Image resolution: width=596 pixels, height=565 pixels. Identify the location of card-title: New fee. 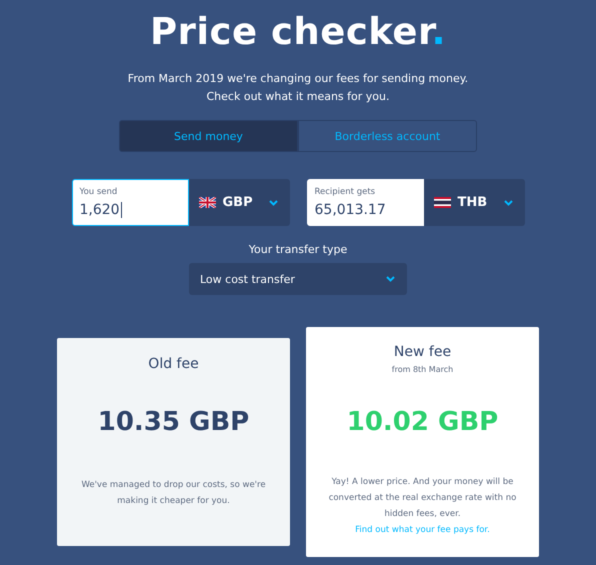
(423, 352).